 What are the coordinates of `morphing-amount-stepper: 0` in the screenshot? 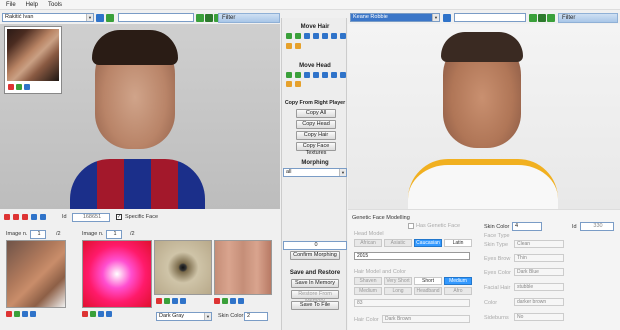 It's located at (315, 245).